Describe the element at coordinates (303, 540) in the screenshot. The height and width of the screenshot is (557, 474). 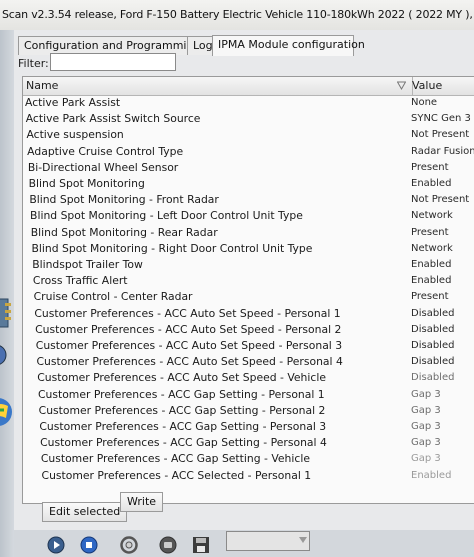
I see `chevron-down-icon` at that location.